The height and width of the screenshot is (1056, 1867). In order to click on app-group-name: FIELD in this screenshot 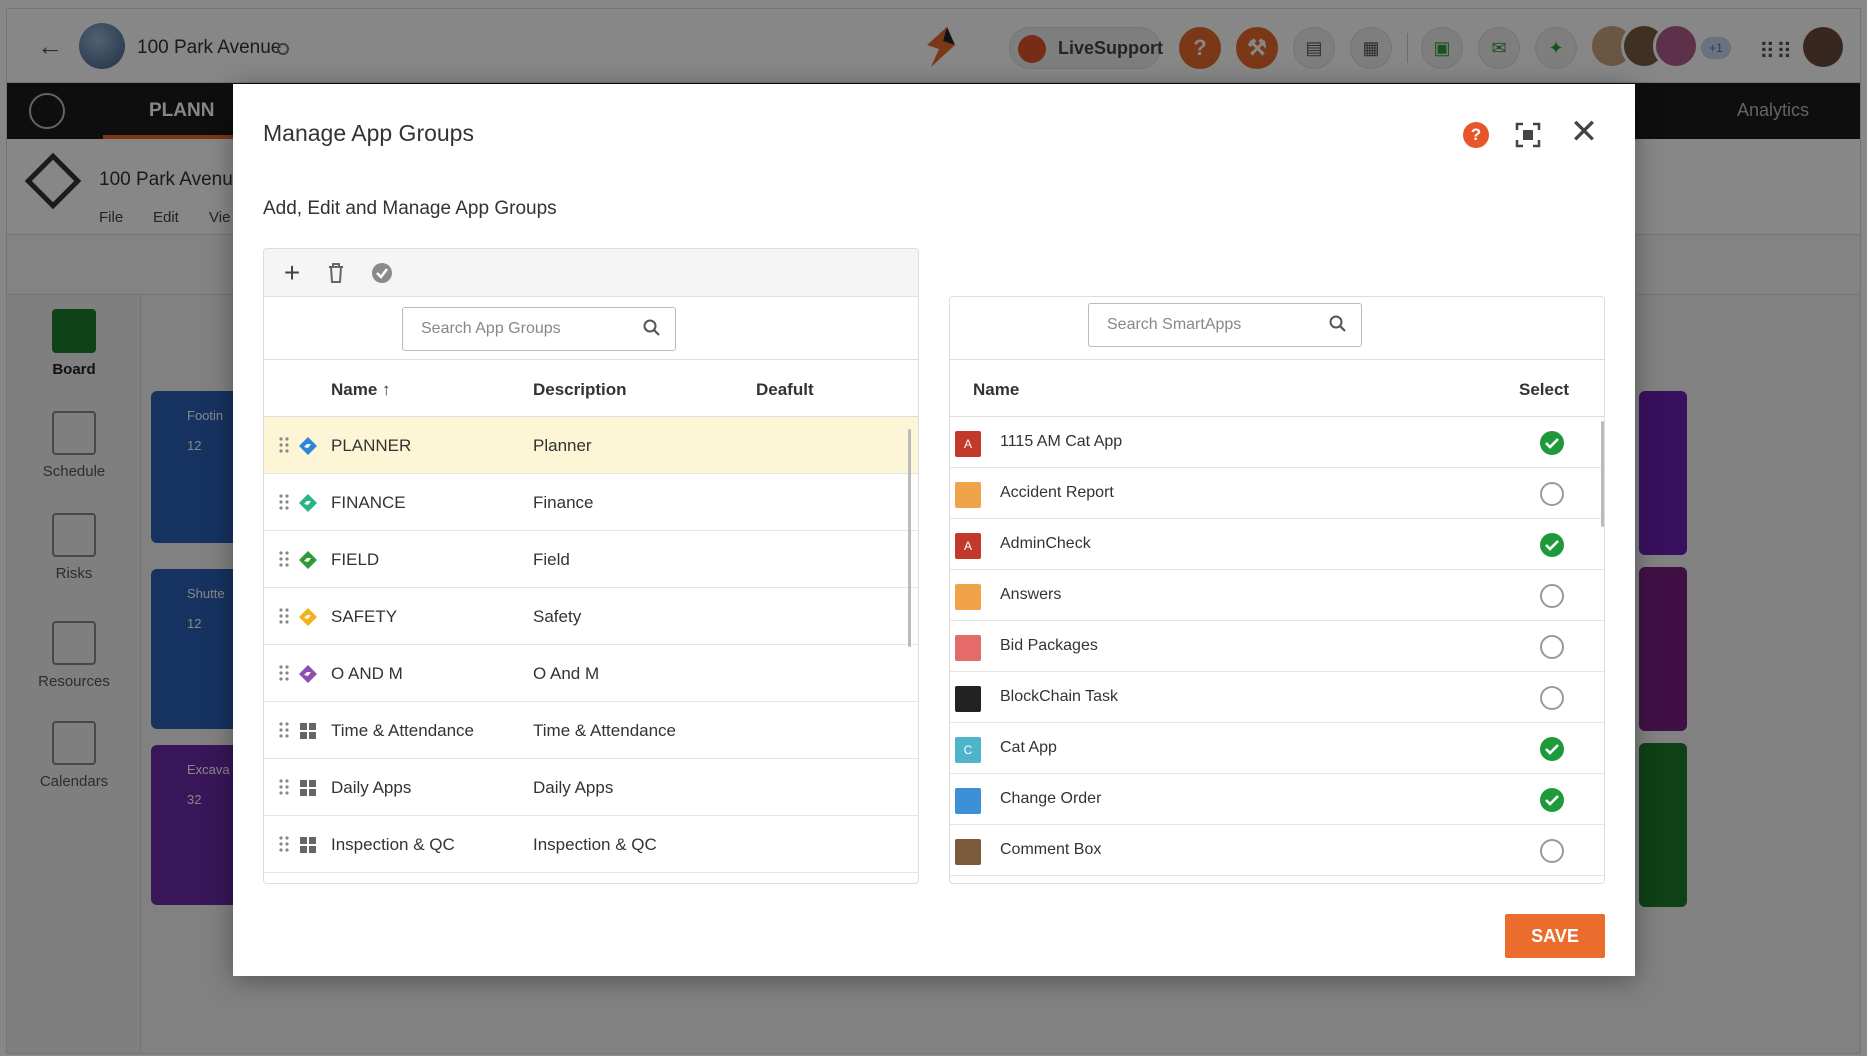, I will do `click(355, 559)`.